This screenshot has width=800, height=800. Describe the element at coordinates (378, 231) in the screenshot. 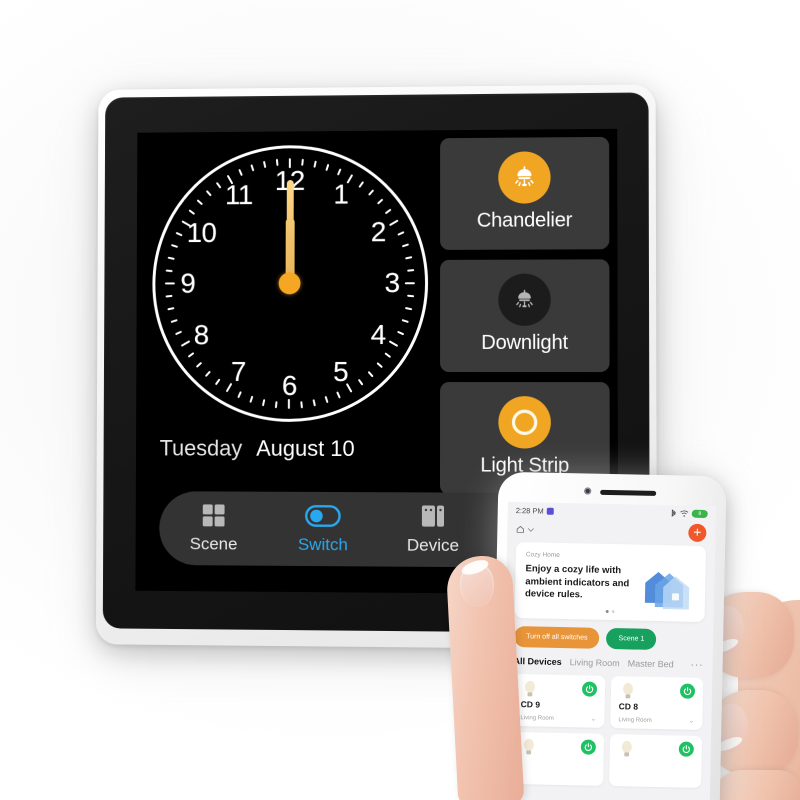

I see `clock-numeral-2: 2` at that location.